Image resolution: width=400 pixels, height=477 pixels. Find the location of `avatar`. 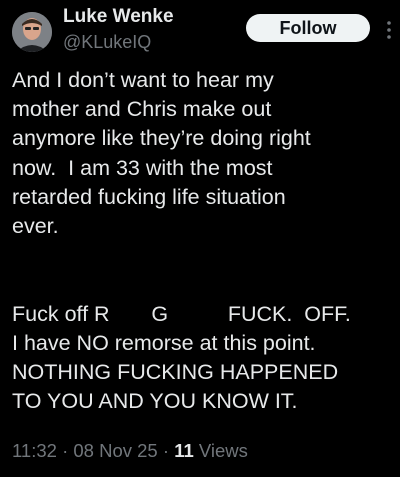

avatar is located at coordinates (32, 32).